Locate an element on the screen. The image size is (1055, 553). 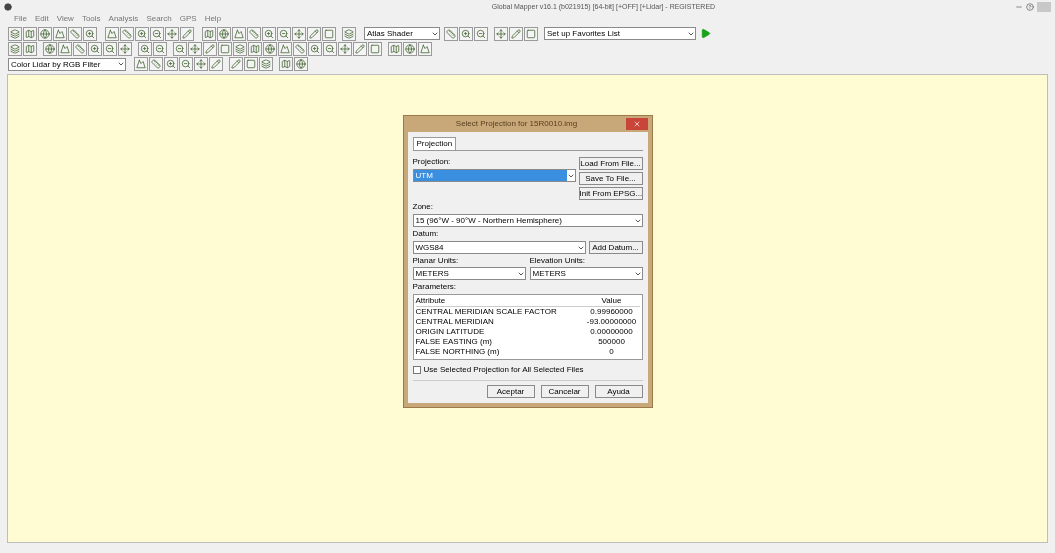
shader-dropdown: Atlas Shader is located at coordinates (402, 33).